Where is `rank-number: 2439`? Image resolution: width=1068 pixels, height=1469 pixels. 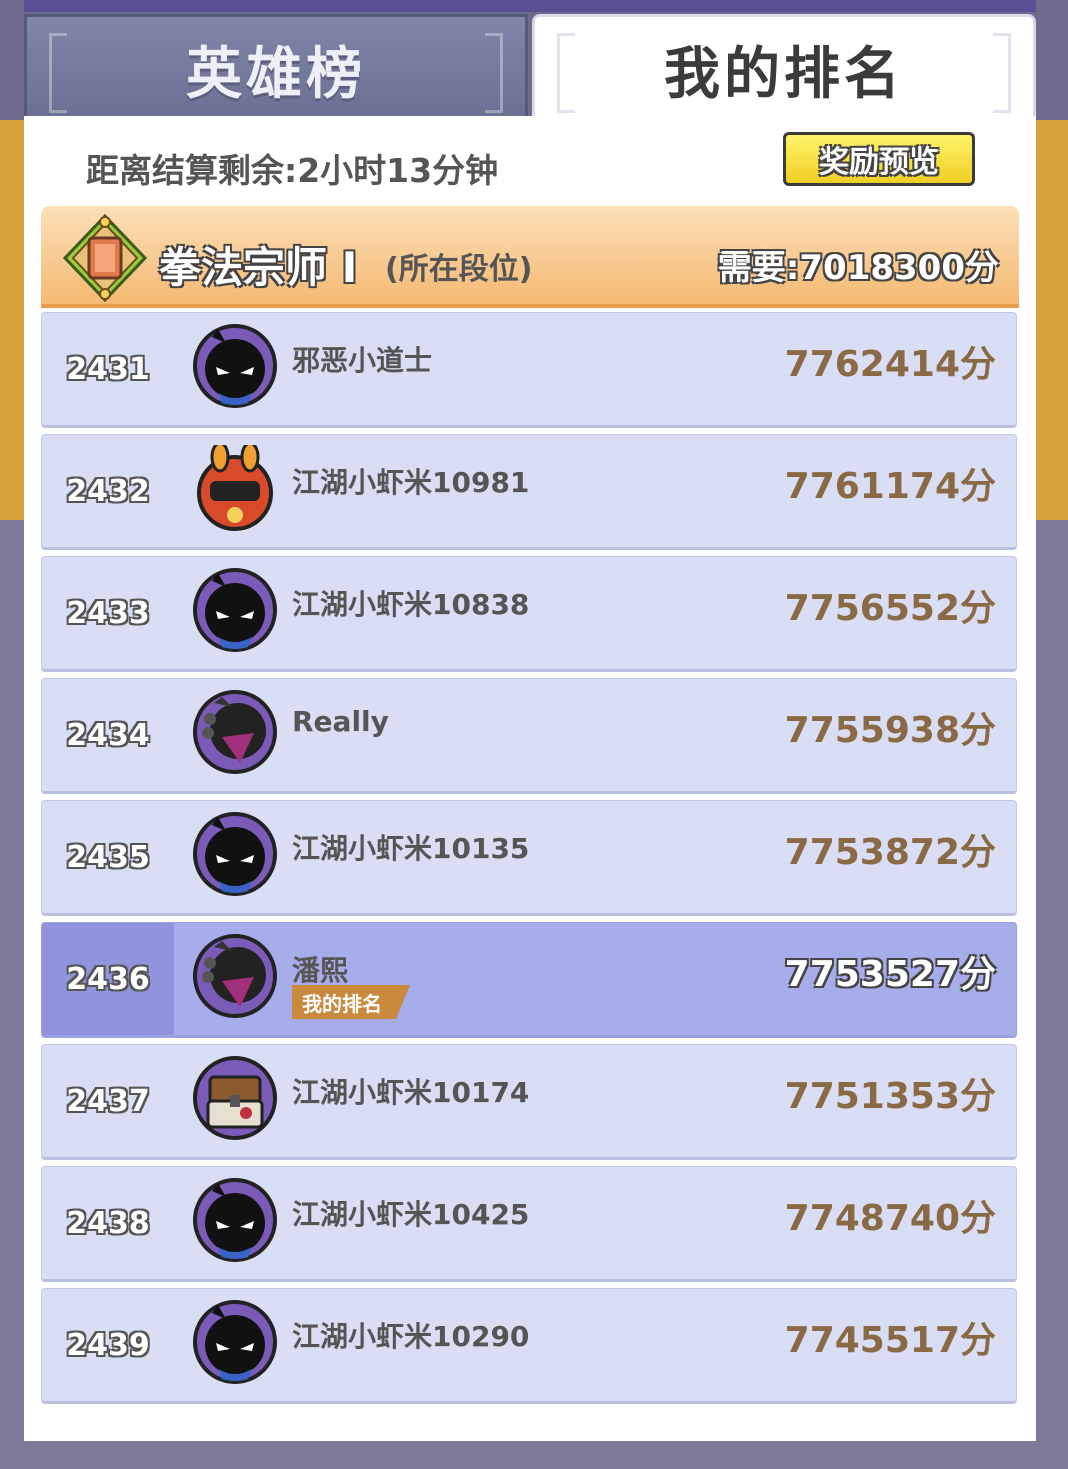 rank-number: 2439 is located at coordinates (108, 1345).